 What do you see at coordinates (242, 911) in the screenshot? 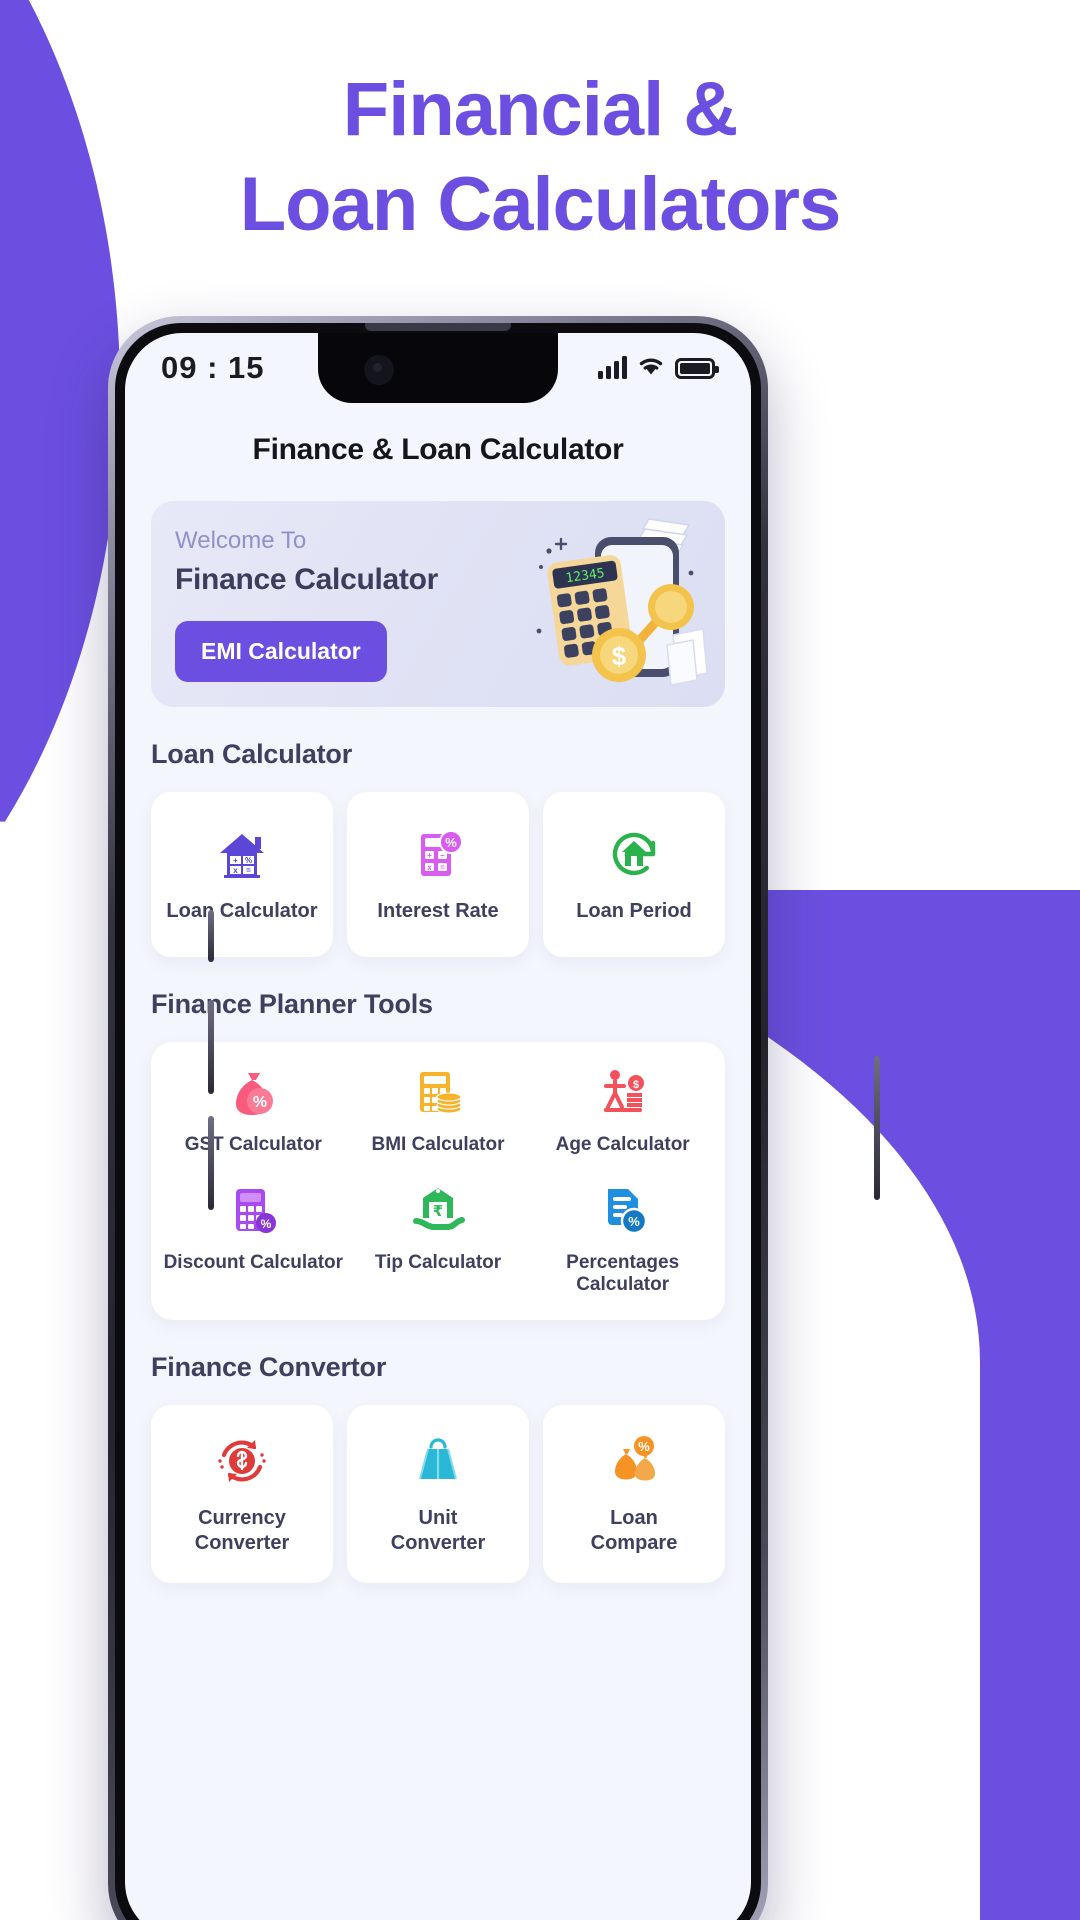
I see `tile-label: Loan Calculator` at bounding box center [242, 911].